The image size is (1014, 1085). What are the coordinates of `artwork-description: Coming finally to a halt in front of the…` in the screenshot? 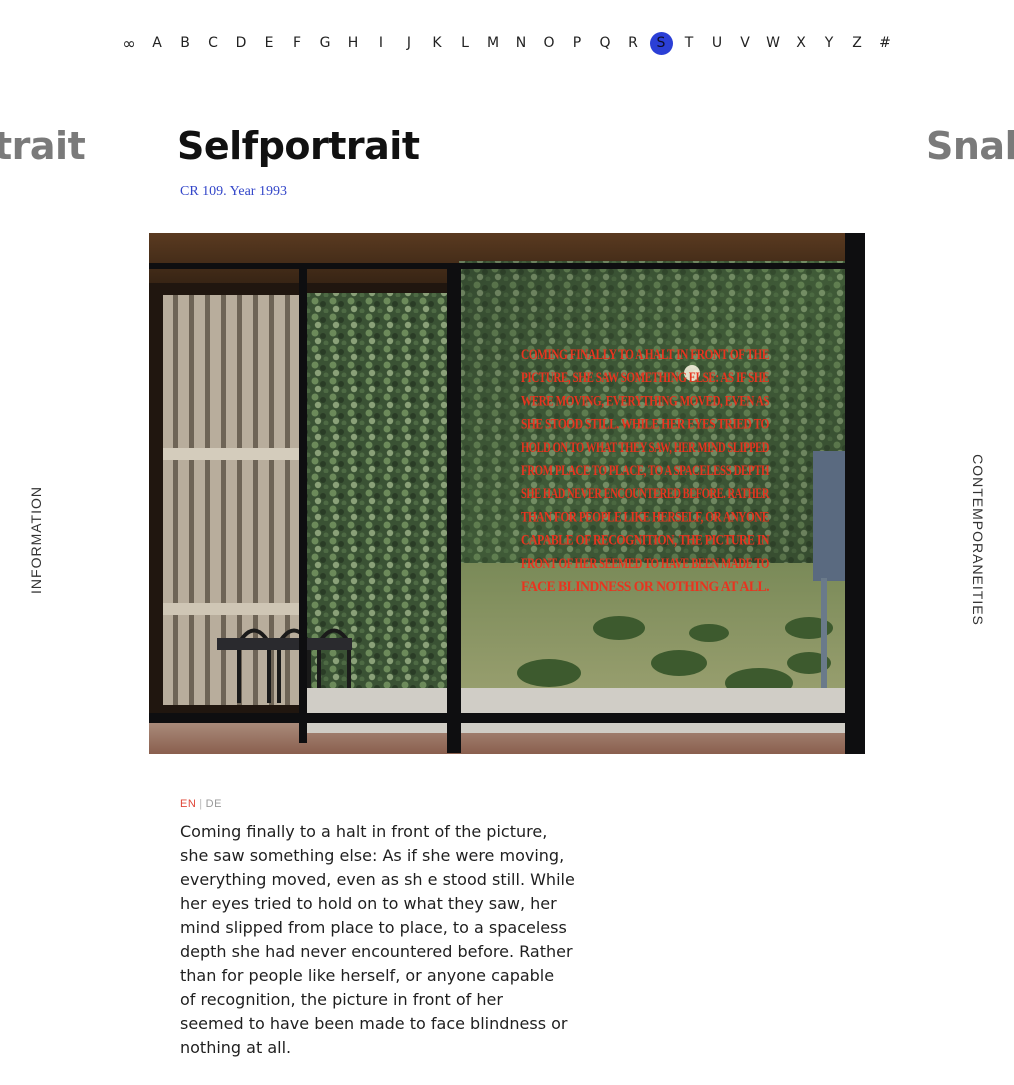 It's located at (400, 940).